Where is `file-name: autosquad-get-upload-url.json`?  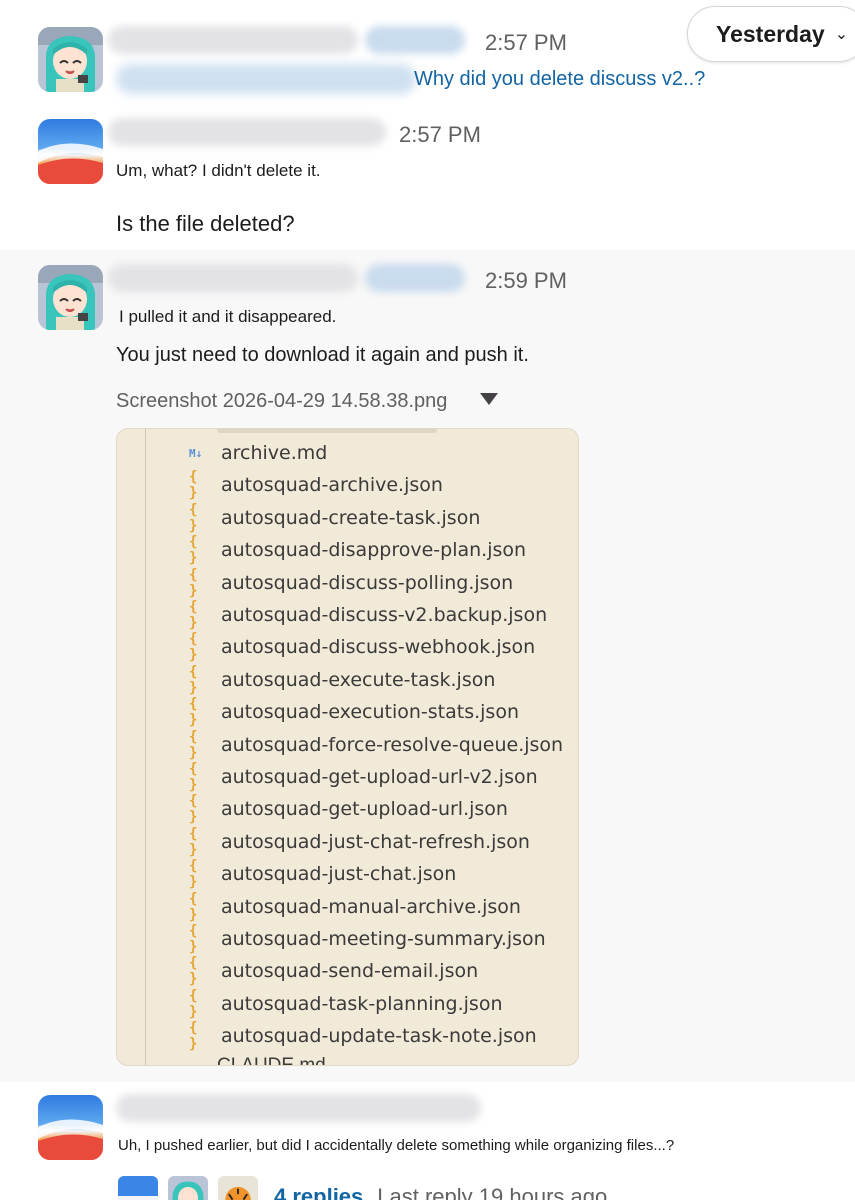 file-name: autosquad-get-upload-url.json is located at coordinates (364, 809).